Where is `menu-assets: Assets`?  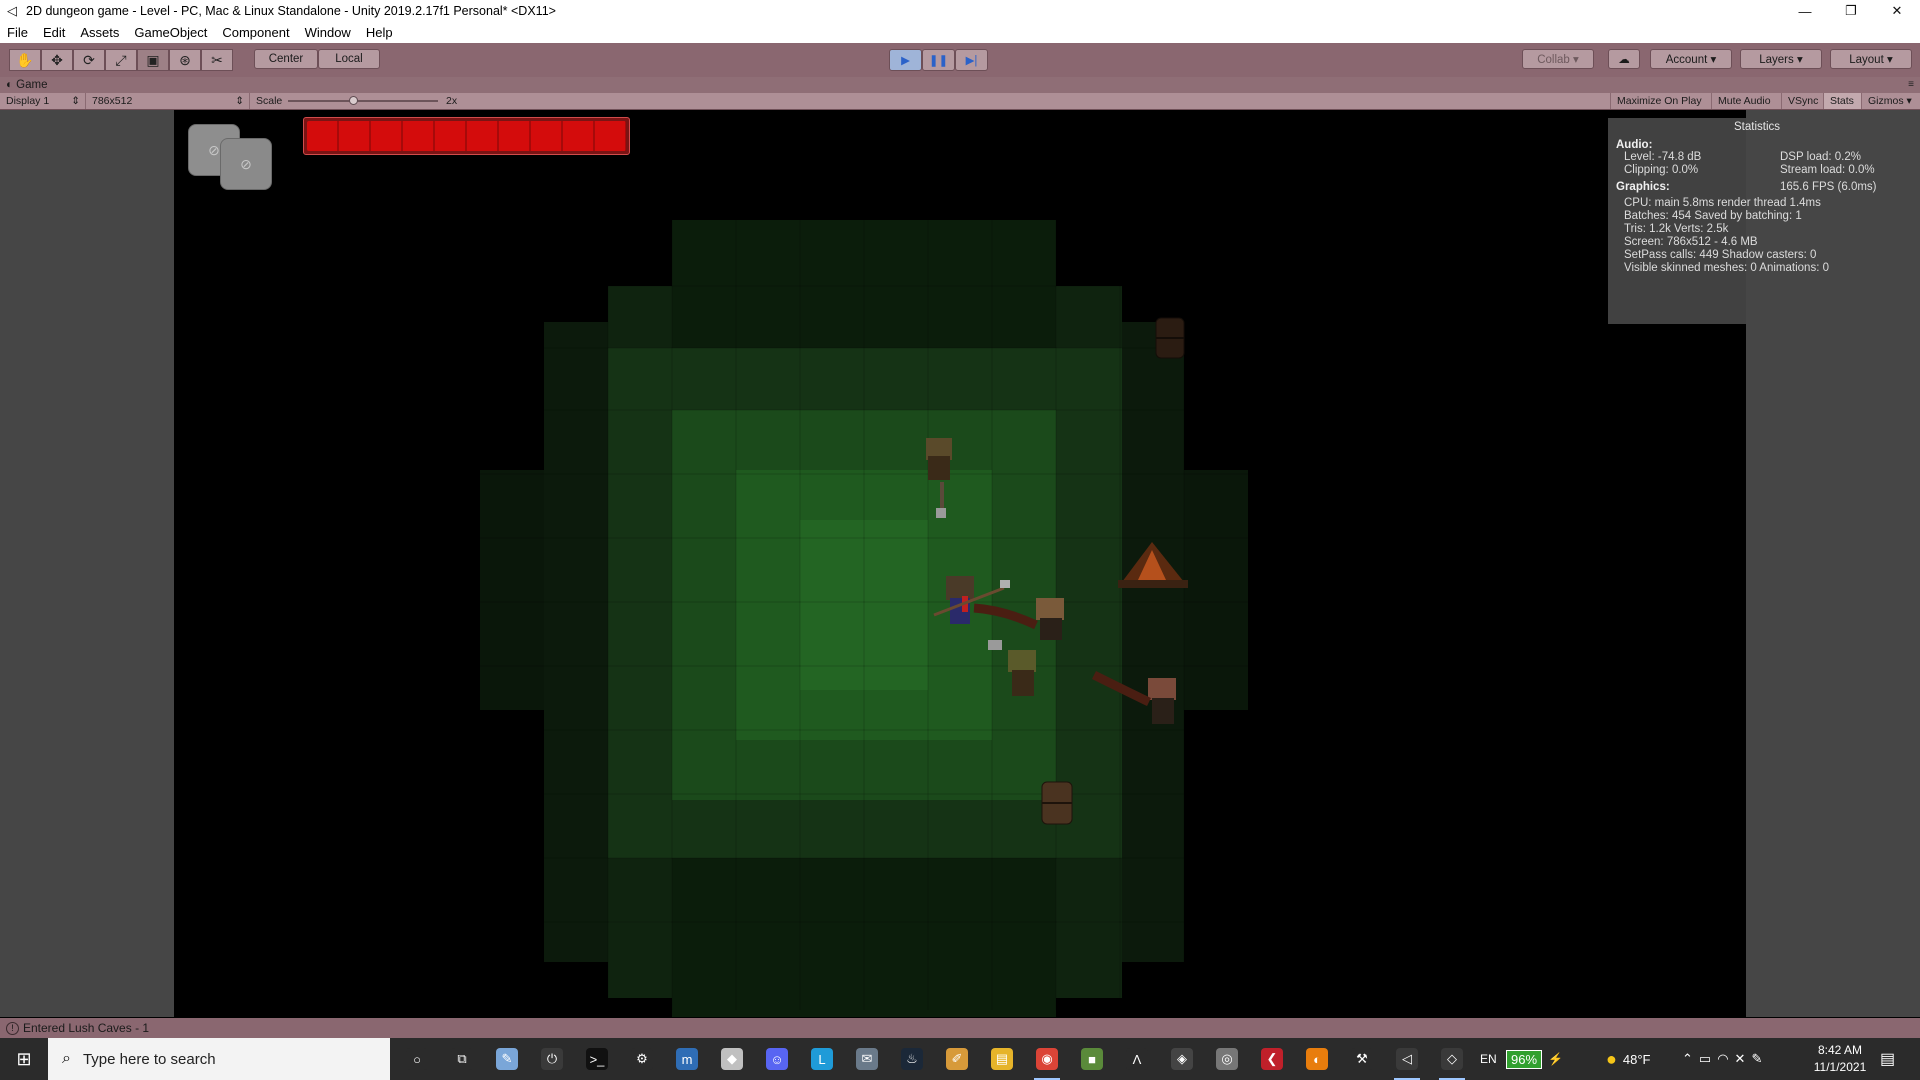
menu-assets: Assets is located at coordinates (99, 32).